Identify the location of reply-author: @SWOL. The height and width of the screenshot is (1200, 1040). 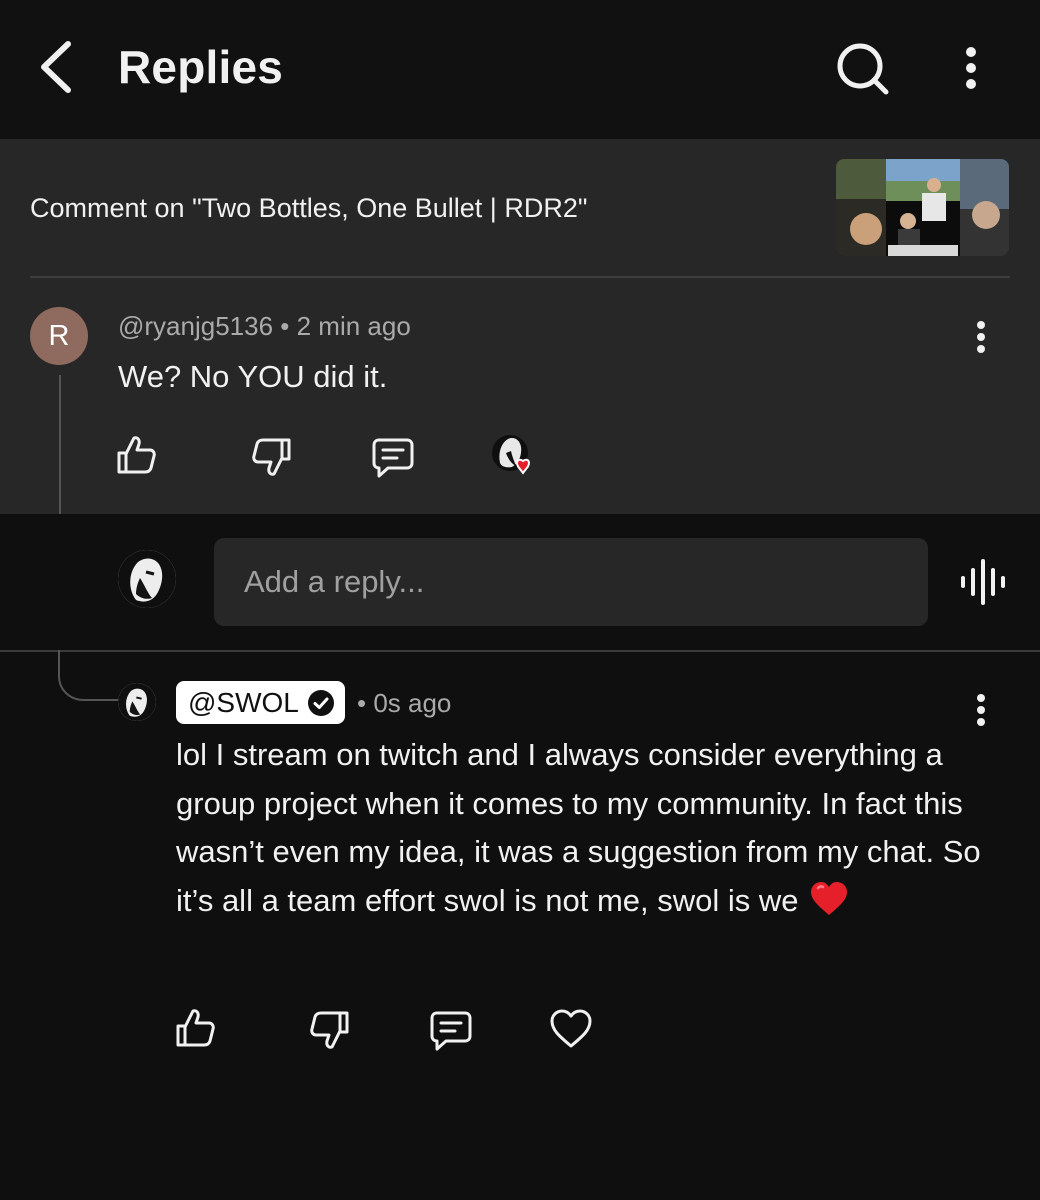
(243, 702).